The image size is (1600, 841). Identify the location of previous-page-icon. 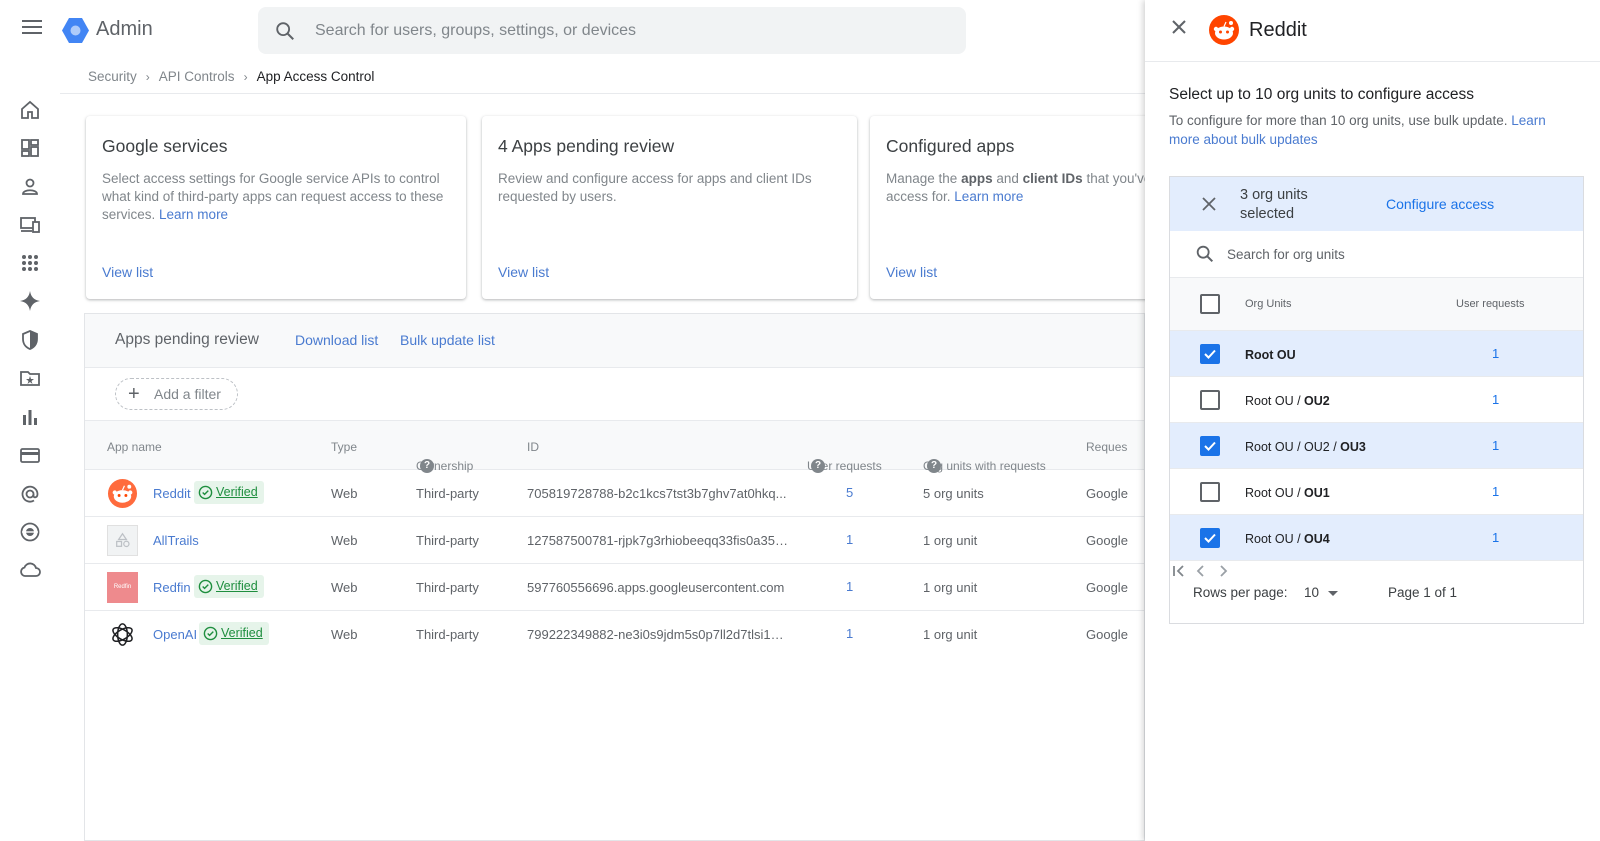
(1201, 571).